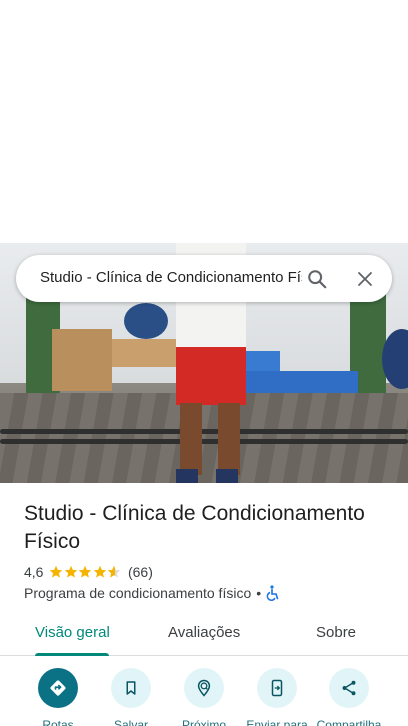  I want to click on directions-label: Rotas, so click(58, 722).